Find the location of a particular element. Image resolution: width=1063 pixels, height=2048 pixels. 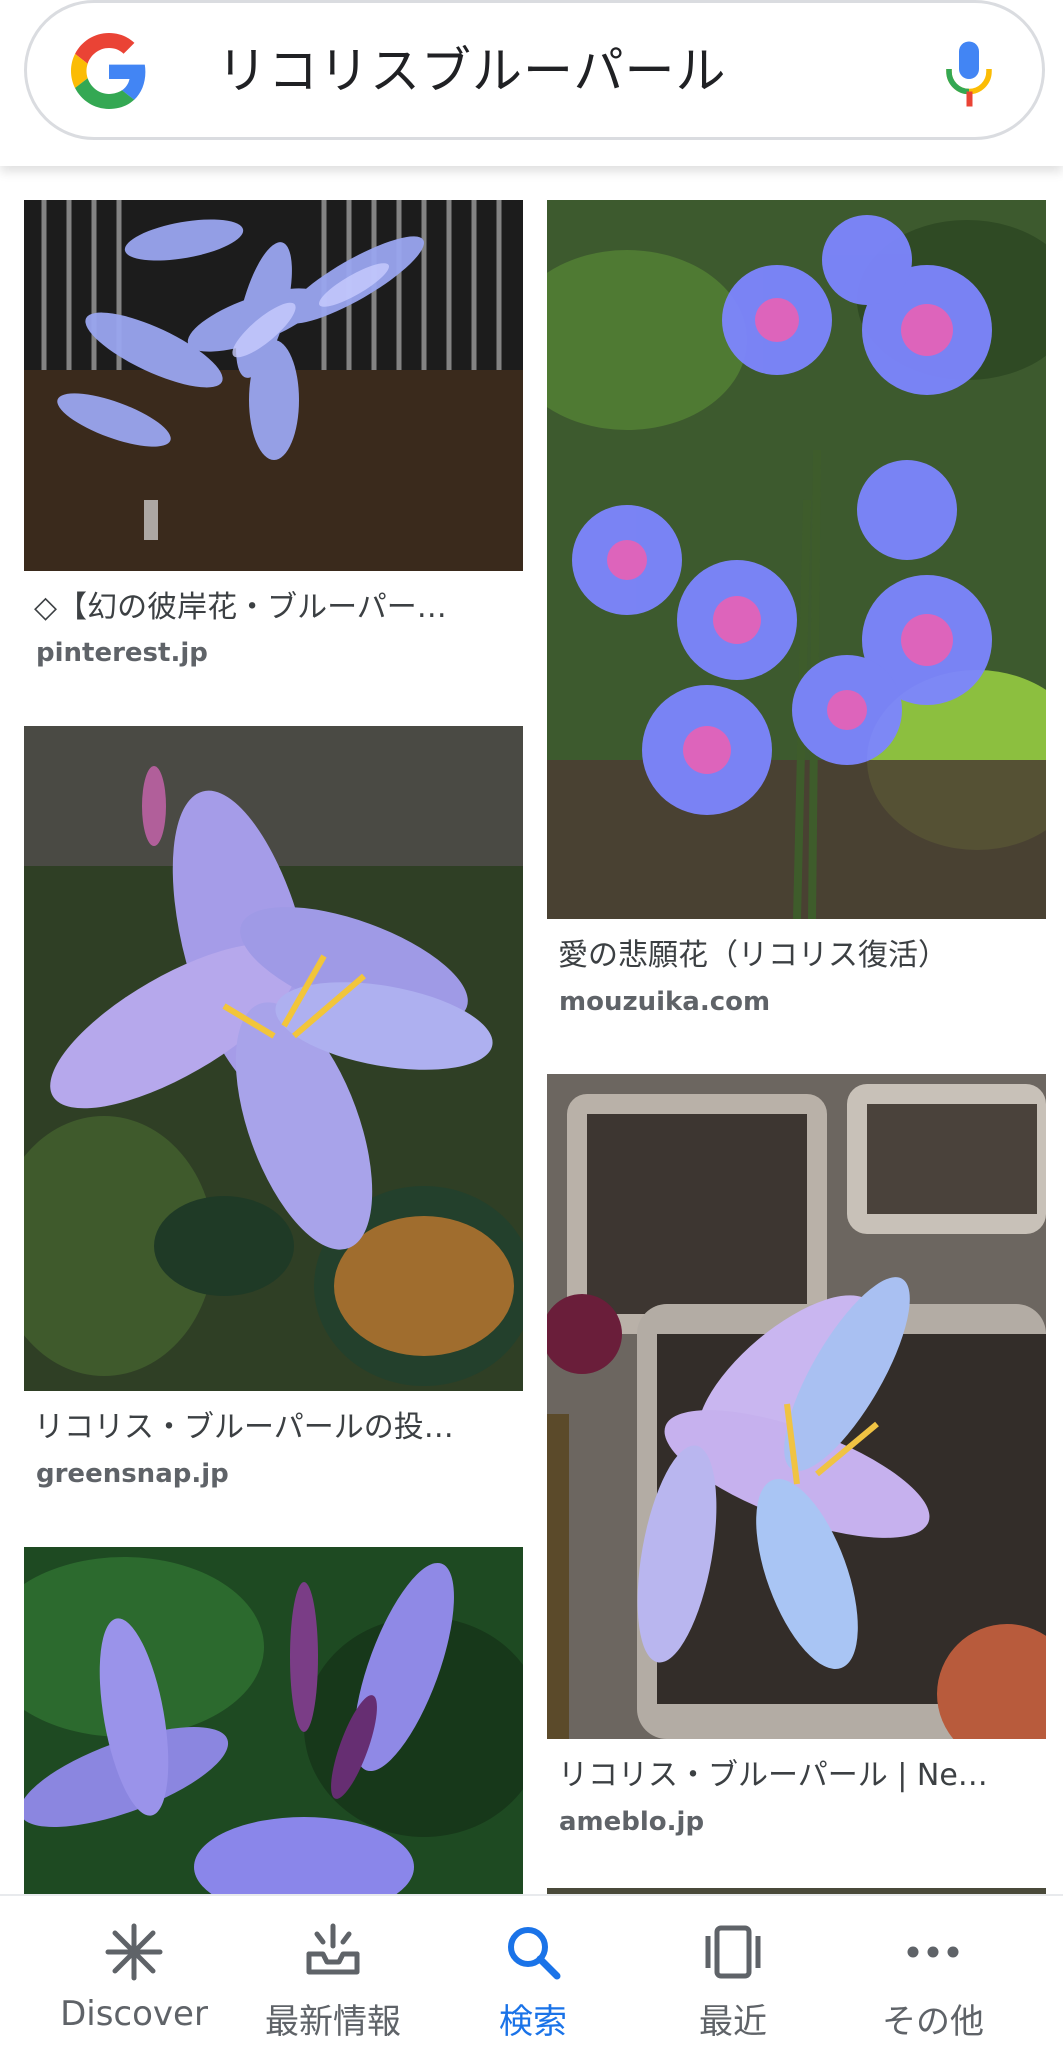

nav-label: その他 is located at coordinates (933, 2022).